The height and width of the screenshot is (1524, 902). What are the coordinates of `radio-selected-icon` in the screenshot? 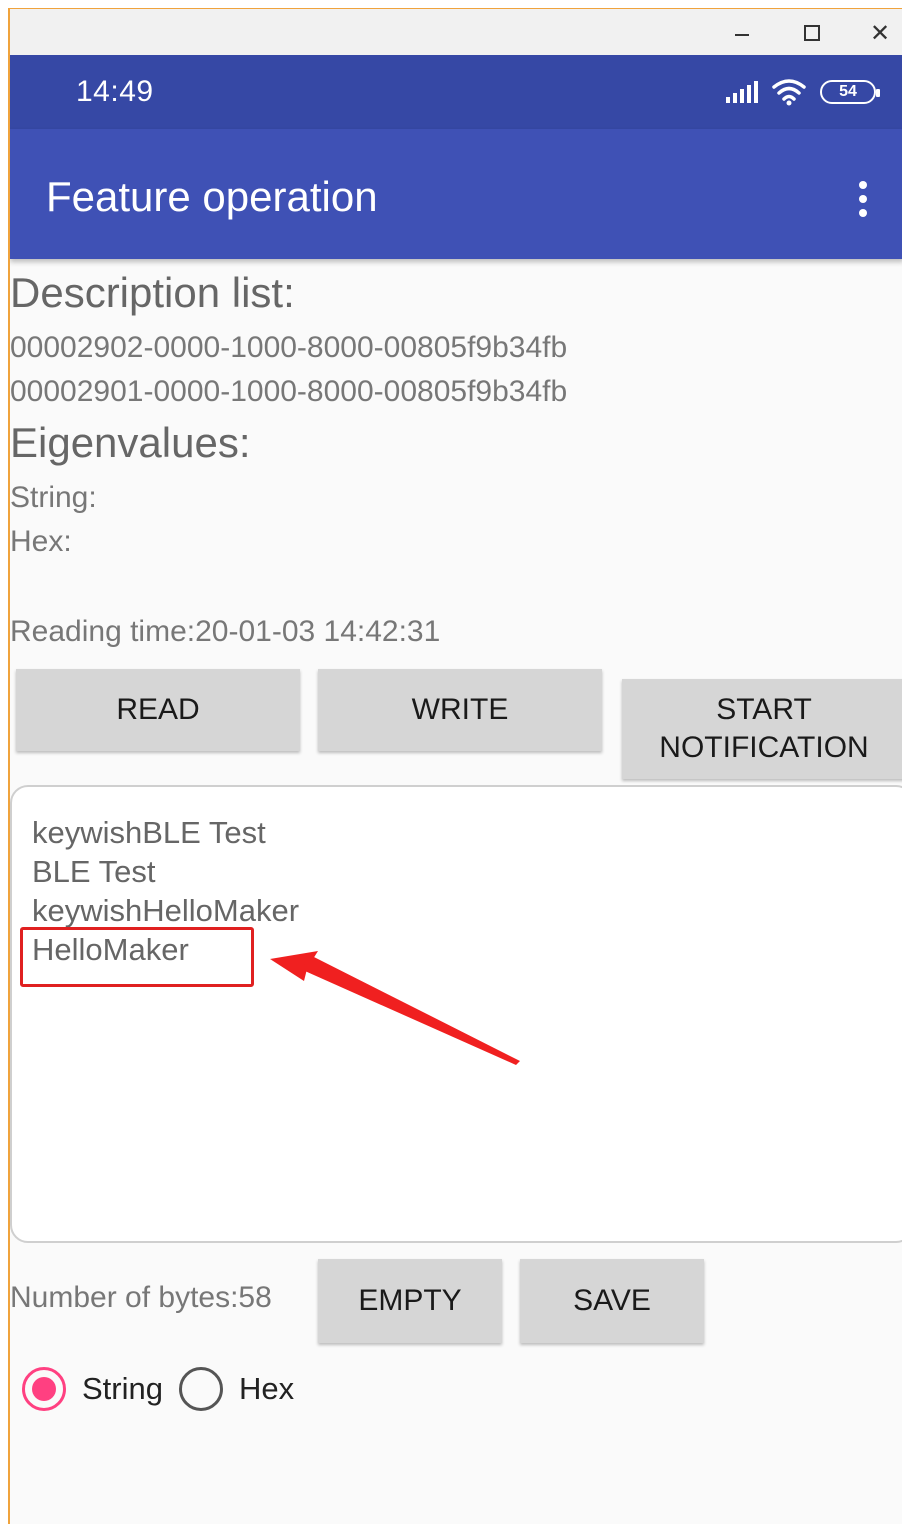 It's located at (44, 1389).